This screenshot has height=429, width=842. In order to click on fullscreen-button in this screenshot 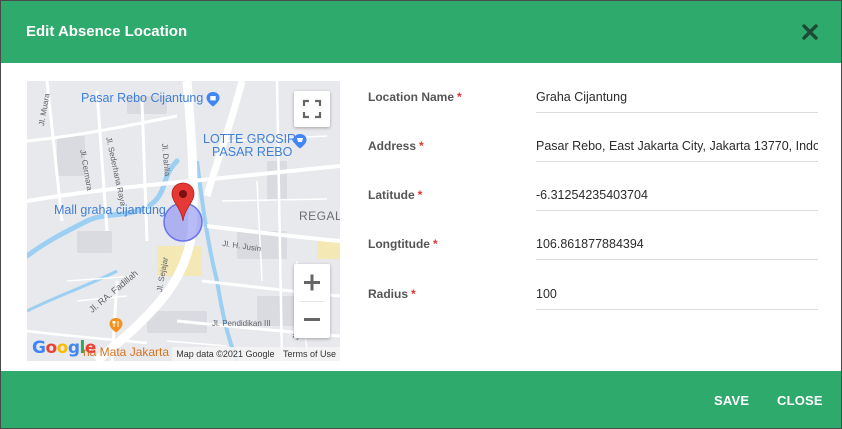, I will do `click(312, 109)`.